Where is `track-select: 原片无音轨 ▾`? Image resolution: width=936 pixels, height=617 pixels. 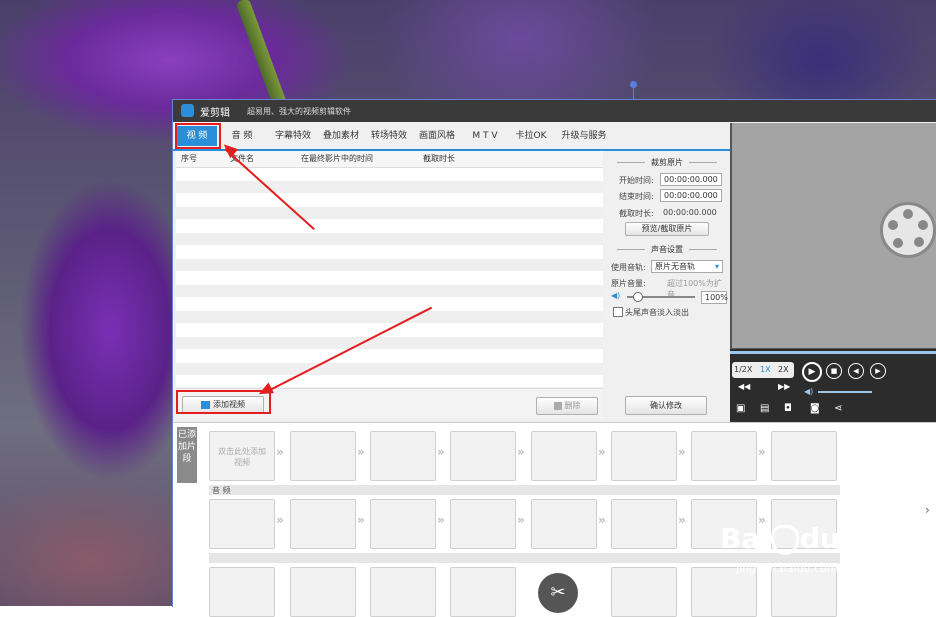 track-select: 原片无音轨 ▾ is located at coordinates (687, 266).